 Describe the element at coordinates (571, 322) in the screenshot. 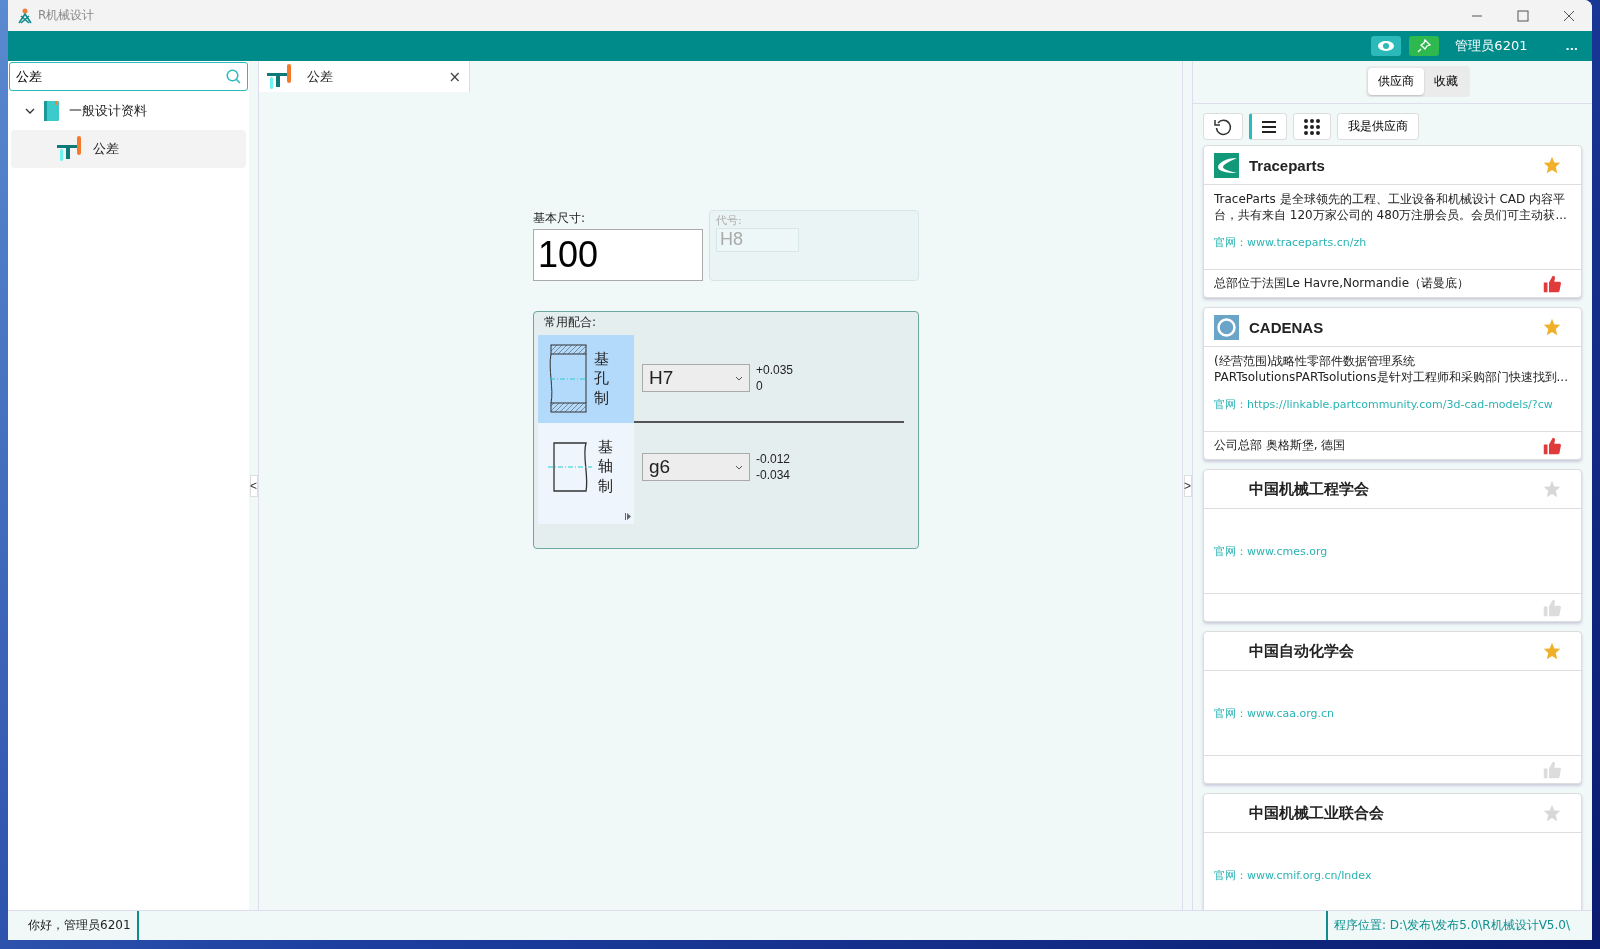

I see `panel-title: 常用配合:` at that location.